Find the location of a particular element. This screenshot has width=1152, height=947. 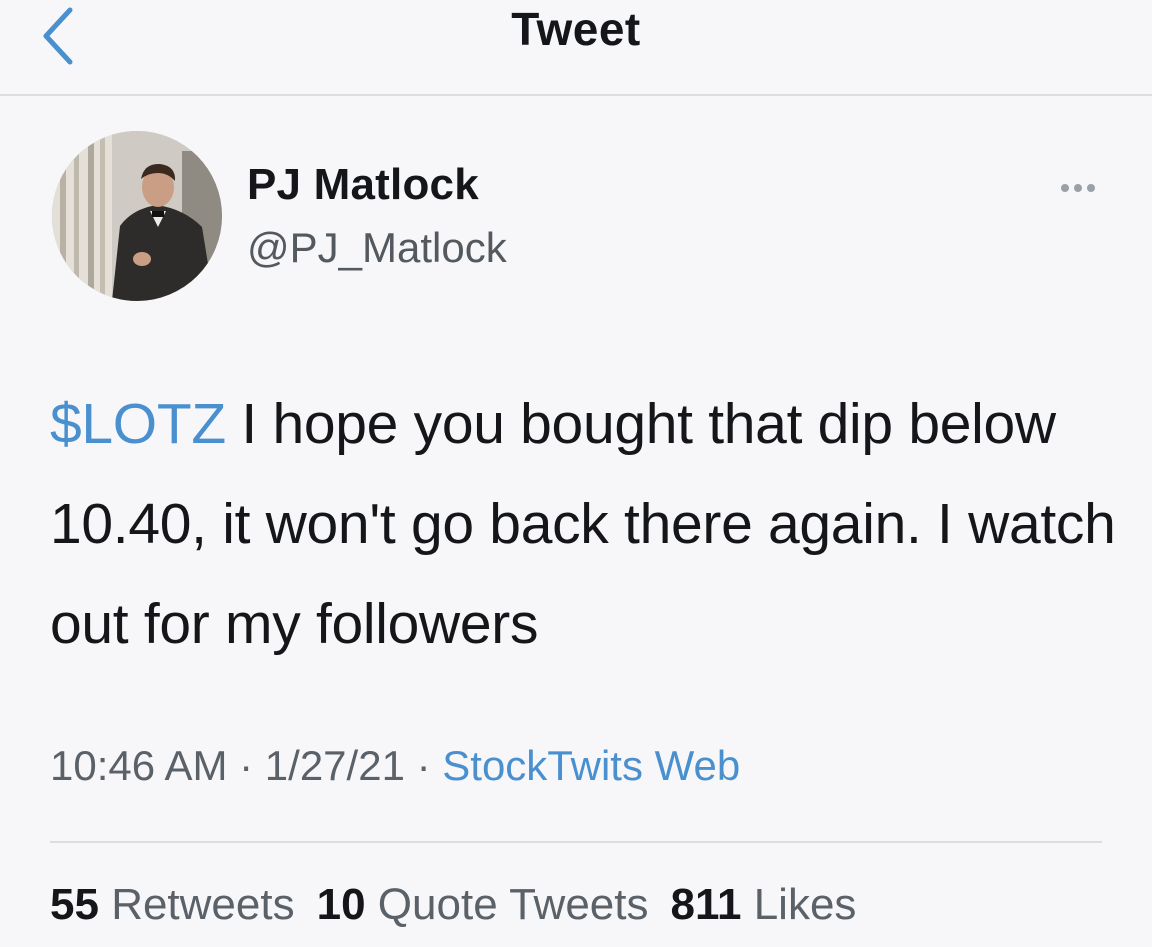

source-link: StockTwits Web is located at coordinates (591, 765).